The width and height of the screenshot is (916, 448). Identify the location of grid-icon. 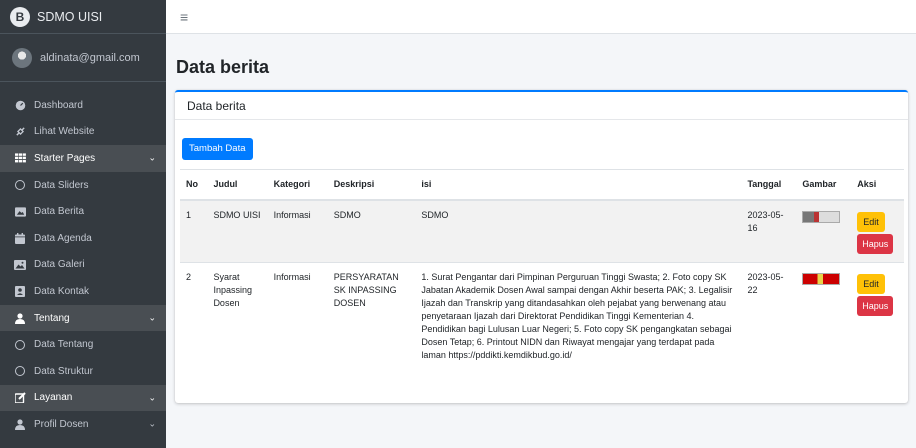
(20, 158).